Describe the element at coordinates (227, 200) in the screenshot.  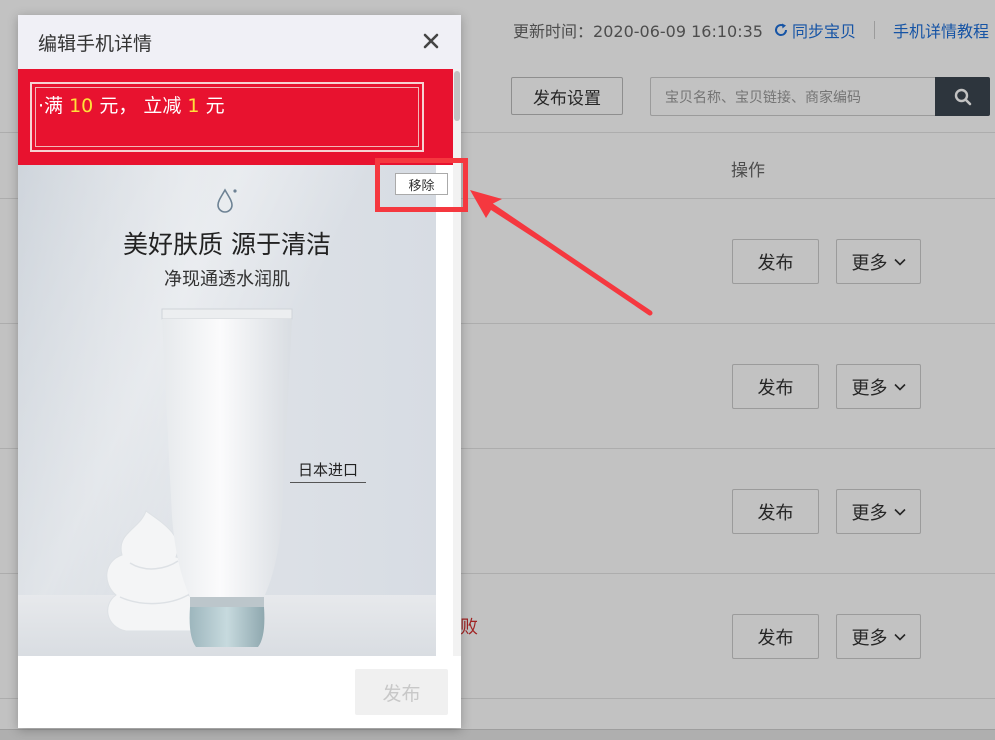
I see `water-drop-icon` at that location.